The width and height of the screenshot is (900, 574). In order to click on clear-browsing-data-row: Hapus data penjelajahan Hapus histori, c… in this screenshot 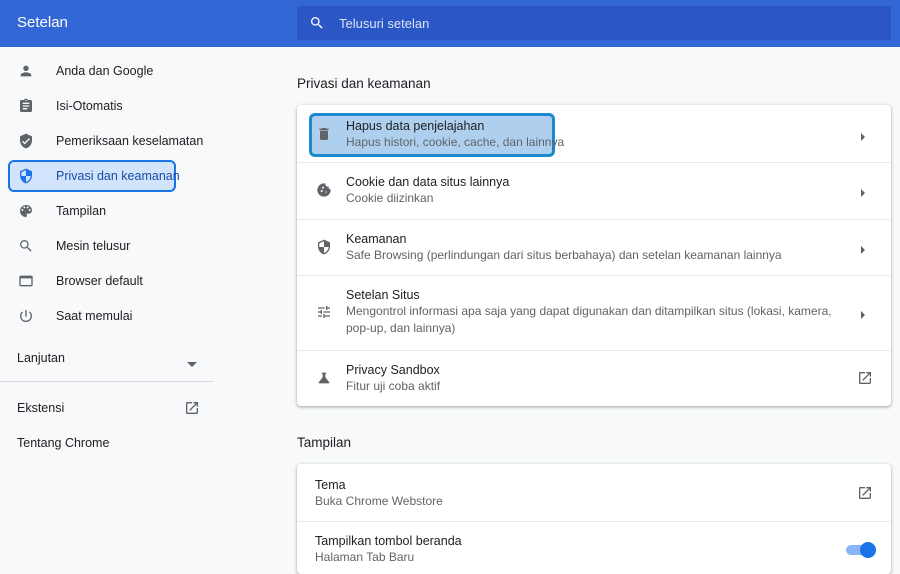, I will do `click(594, 133)`.